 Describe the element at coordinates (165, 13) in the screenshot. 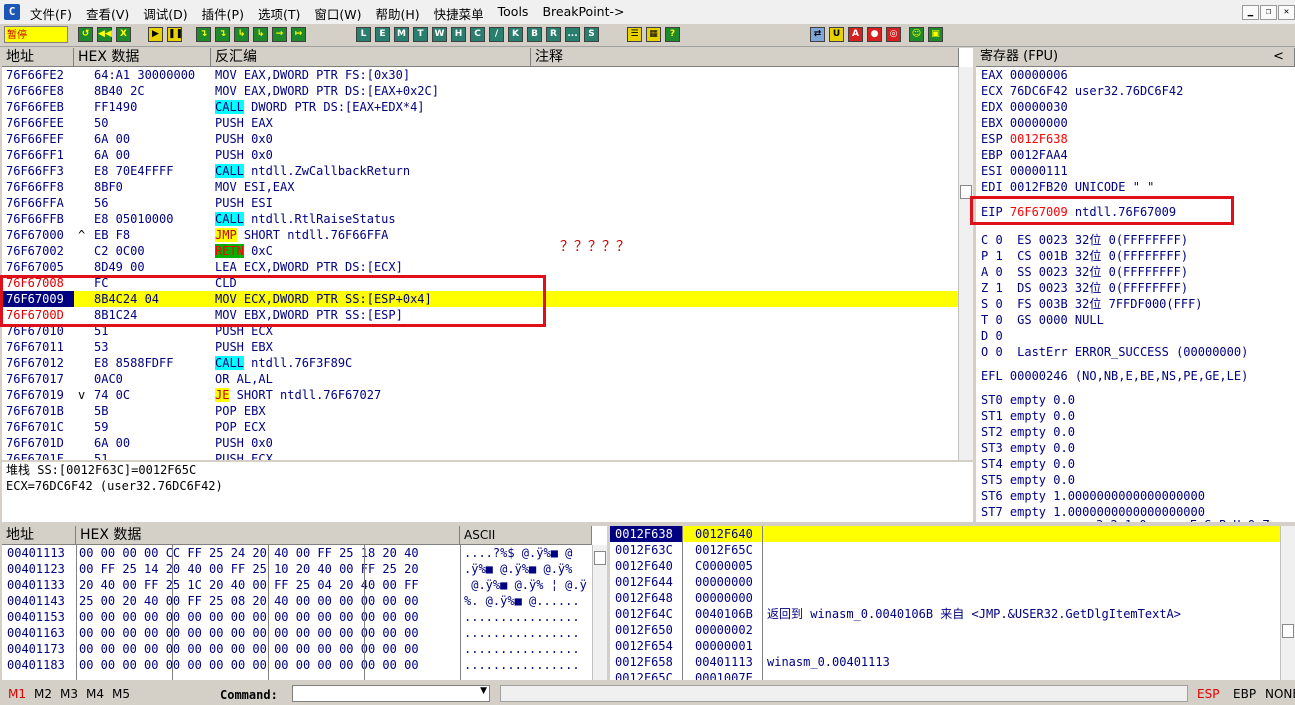

I see `menu-item: 调试(D)` at that location.